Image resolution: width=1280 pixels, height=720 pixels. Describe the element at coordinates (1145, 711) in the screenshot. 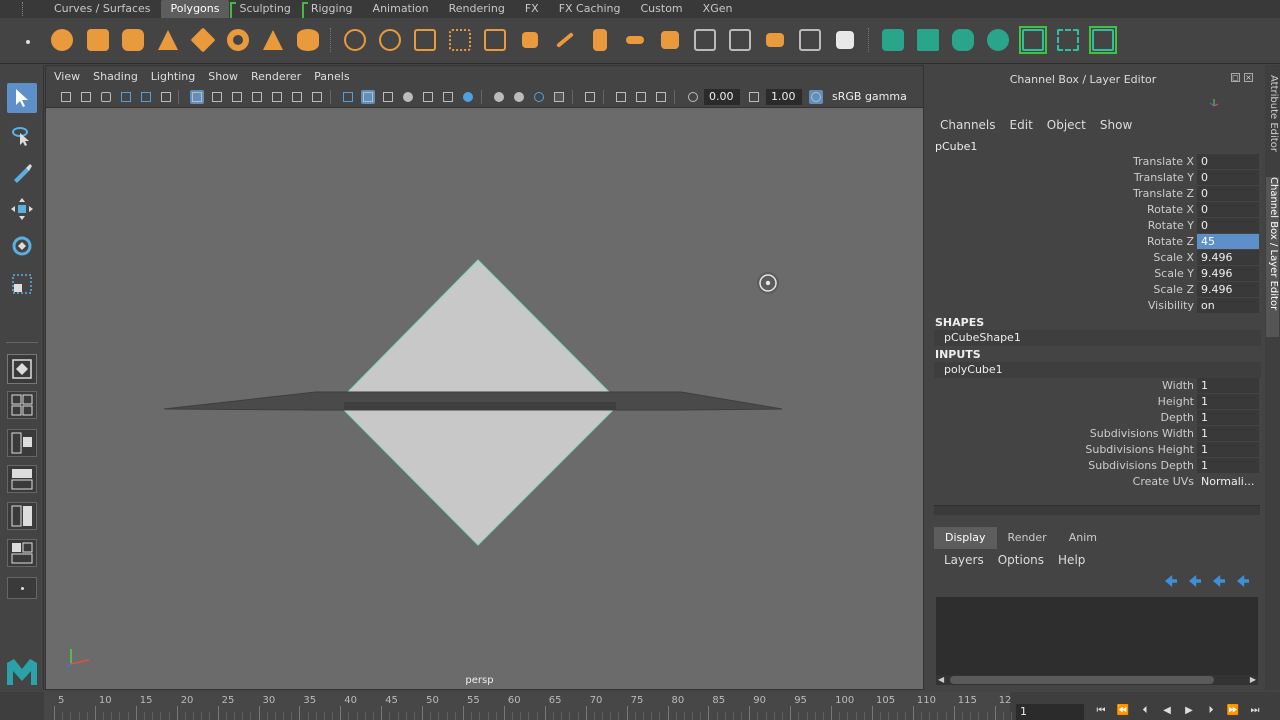

I see `step-back-frame-icon: ⏴` at that location.